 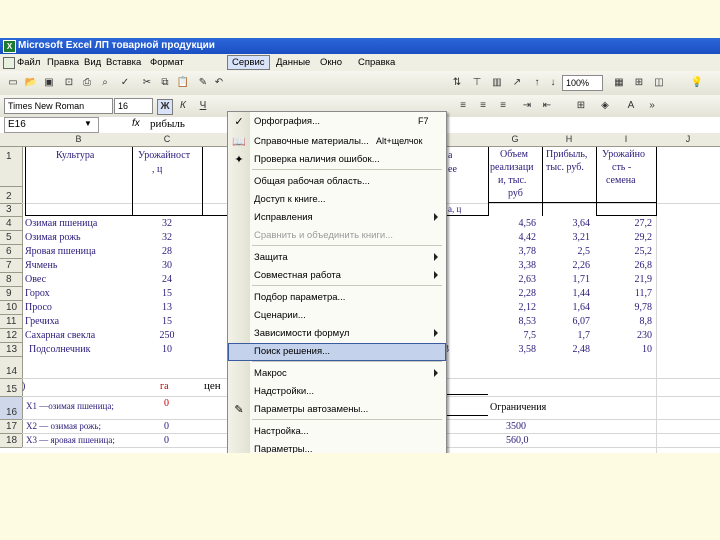 What do you see at coordinates (78, 223) in the screenshot?
I see `crop-name: Озимая пшеница` at bounding box center [78, 223].